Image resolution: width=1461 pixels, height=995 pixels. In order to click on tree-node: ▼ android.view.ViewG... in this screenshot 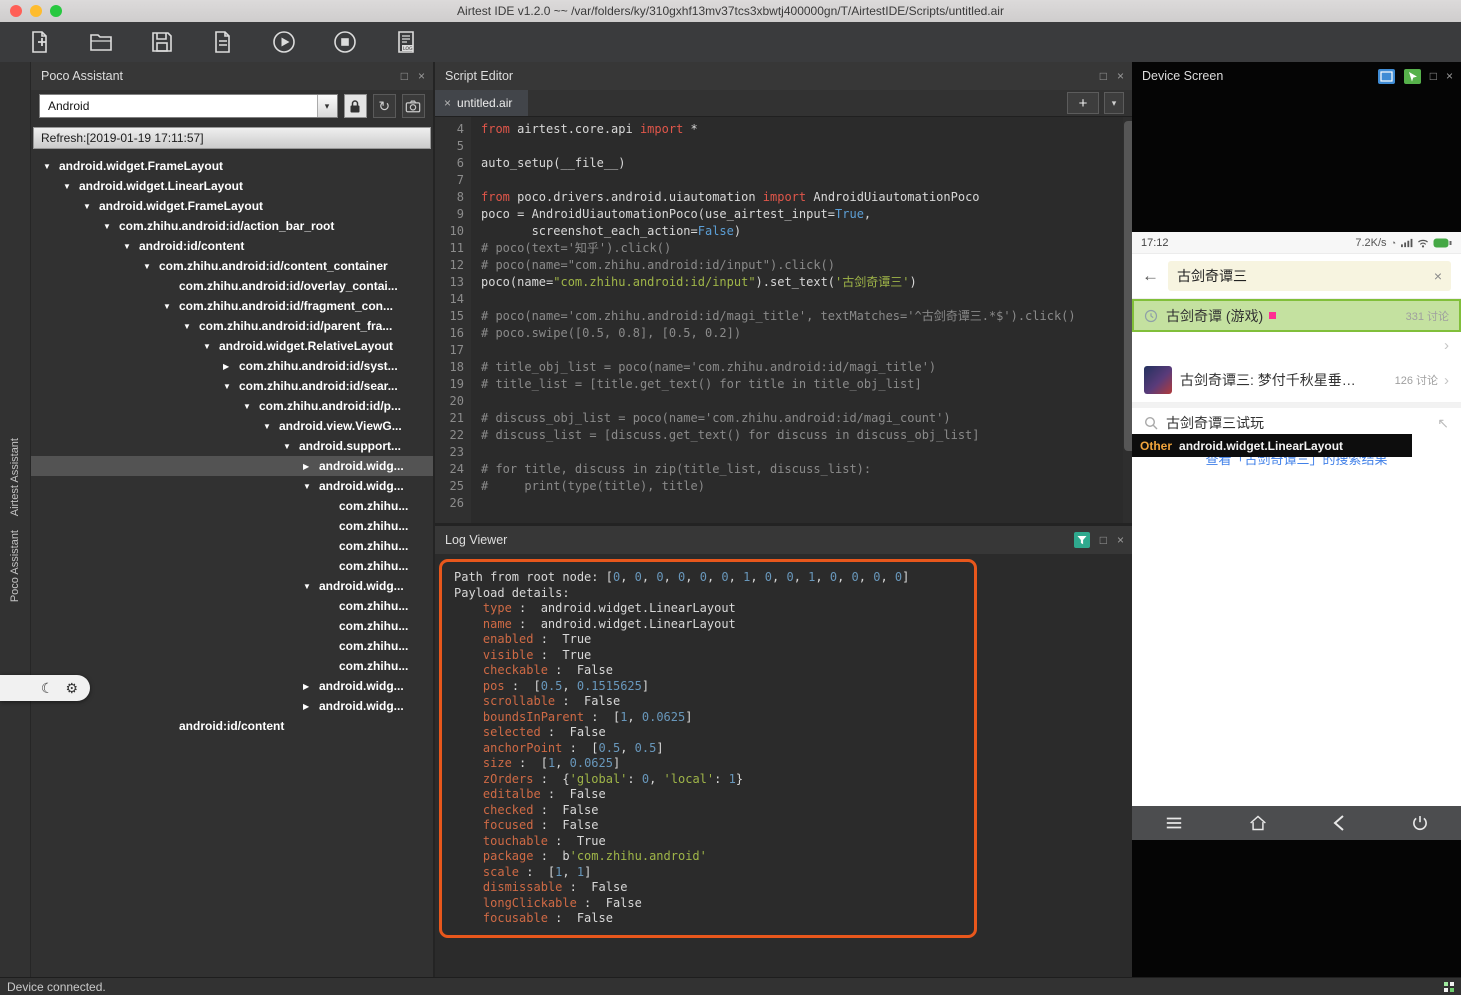, I will do `click(232, 426)`.